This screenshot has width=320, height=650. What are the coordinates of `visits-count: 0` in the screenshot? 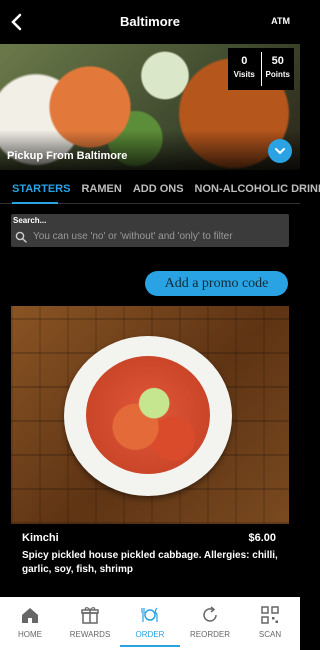 It's located at (244, 61).